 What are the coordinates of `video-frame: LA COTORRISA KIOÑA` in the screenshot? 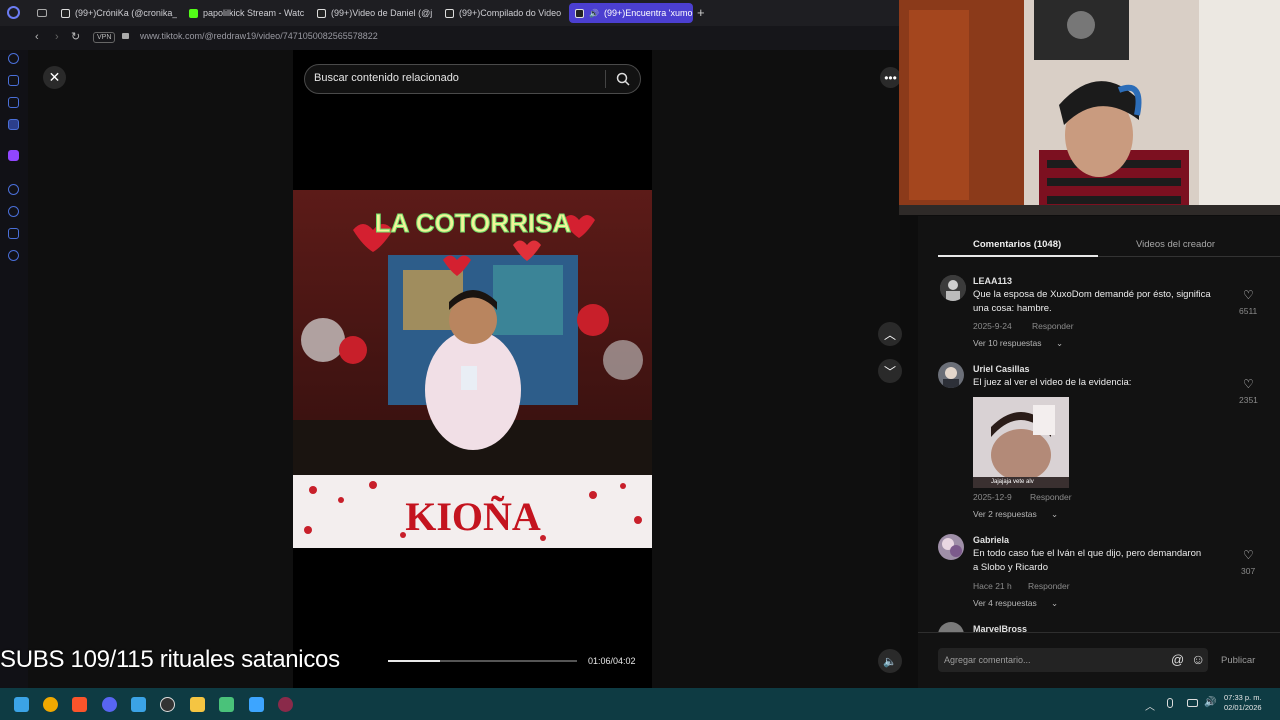 It's located at (472, 369).